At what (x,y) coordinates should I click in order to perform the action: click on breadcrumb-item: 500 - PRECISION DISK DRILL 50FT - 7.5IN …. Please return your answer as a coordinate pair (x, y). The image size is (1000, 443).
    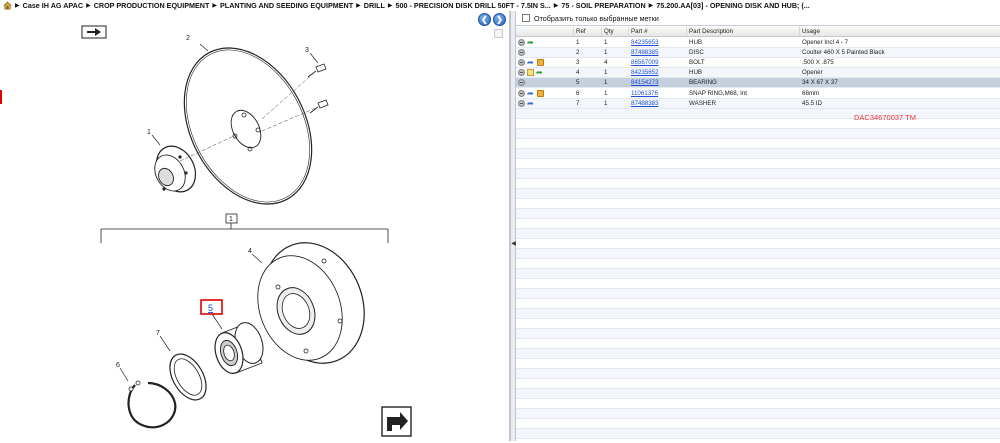
    Looking at the image, I should click on (473, 5).